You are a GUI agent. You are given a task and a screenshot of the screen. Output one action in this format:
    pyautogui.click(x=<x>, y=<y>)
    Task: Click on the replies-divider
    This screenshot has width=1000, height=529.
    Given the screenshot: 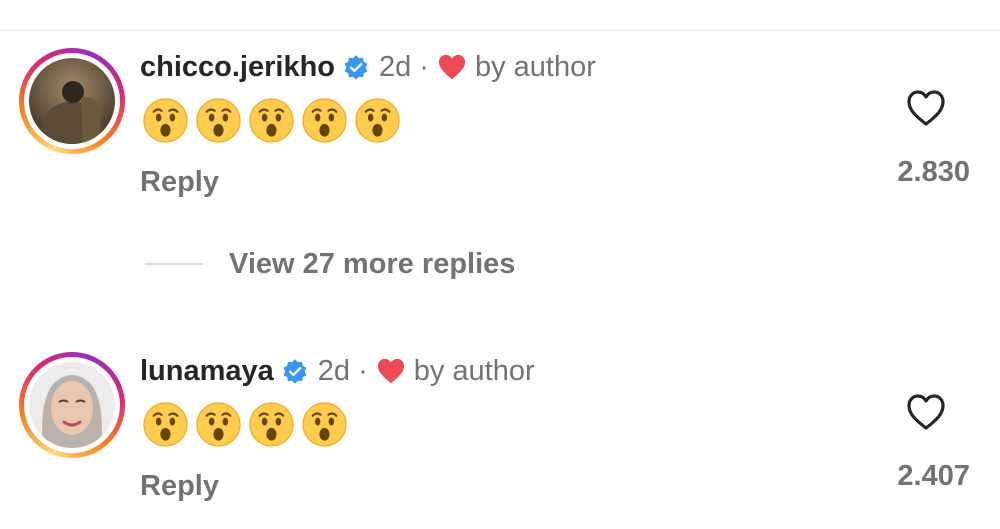 What is the action you would take?
    pyautogui.click(x=174, y=264)
    